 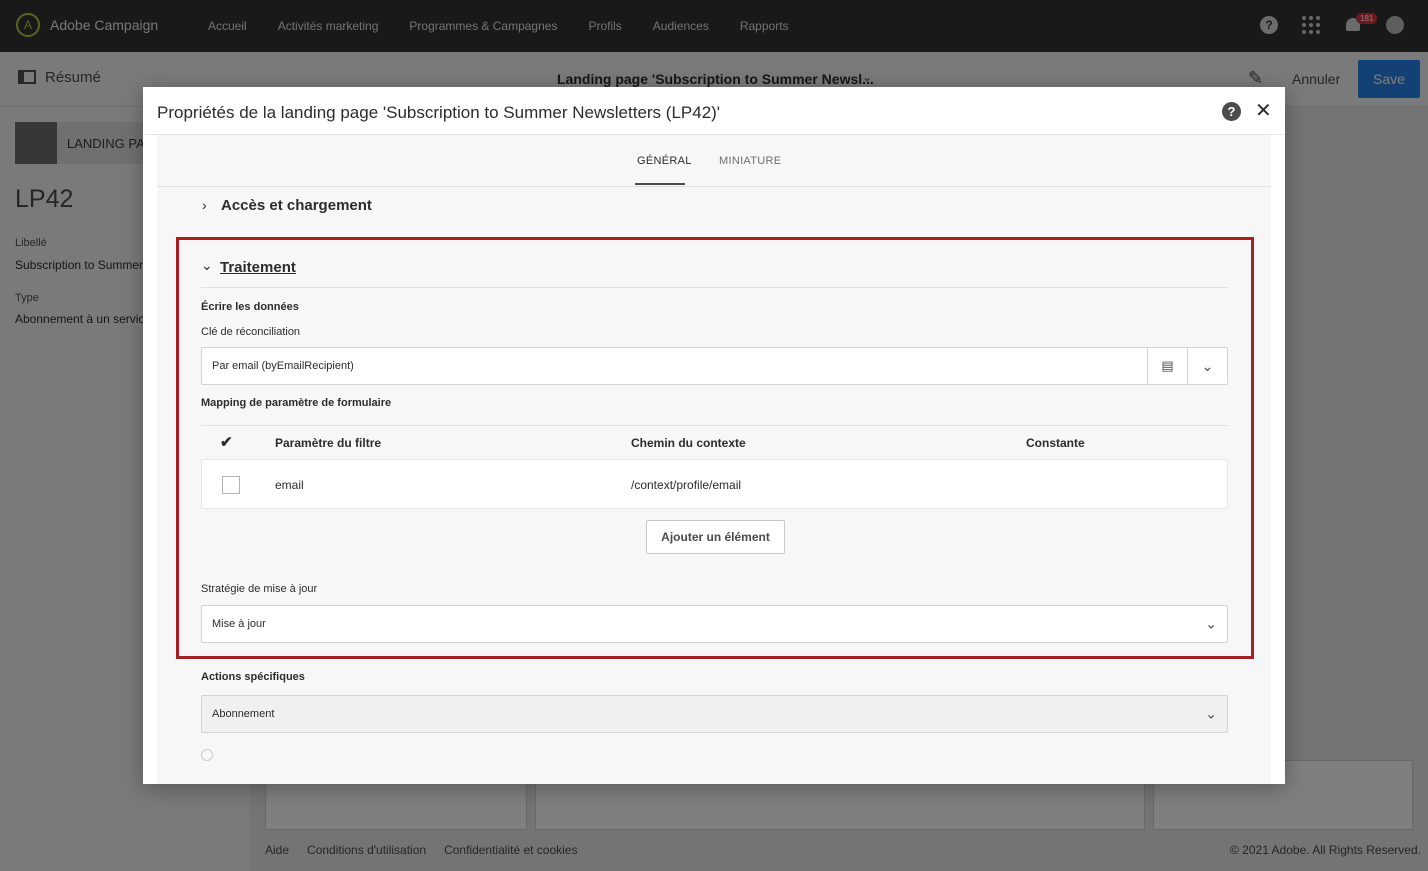 I want to click on write-data-label: Écrire les données, so click(x=250, y=307).